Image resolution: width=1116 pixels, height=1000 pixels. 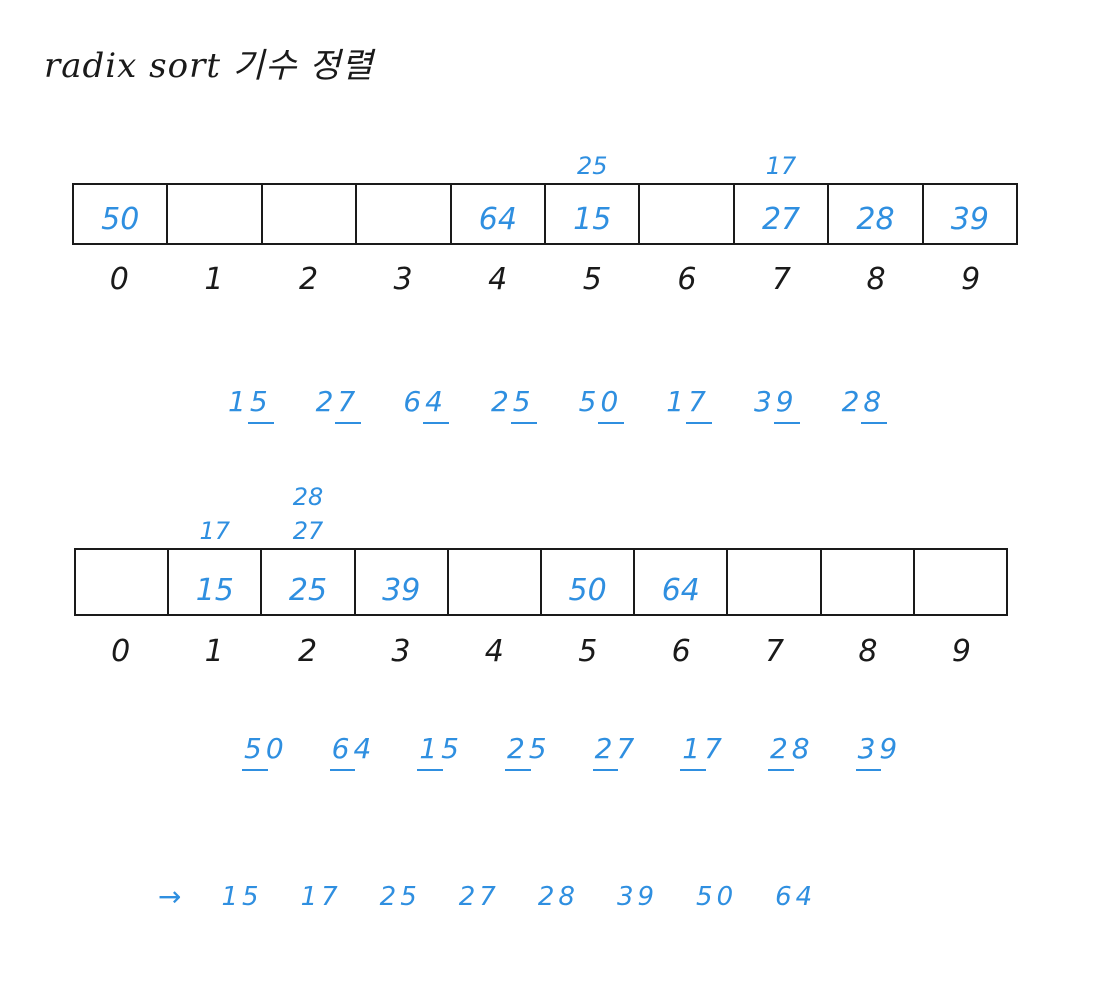 I want to click on bucket-cell: 28, so click(x=876, y=214).